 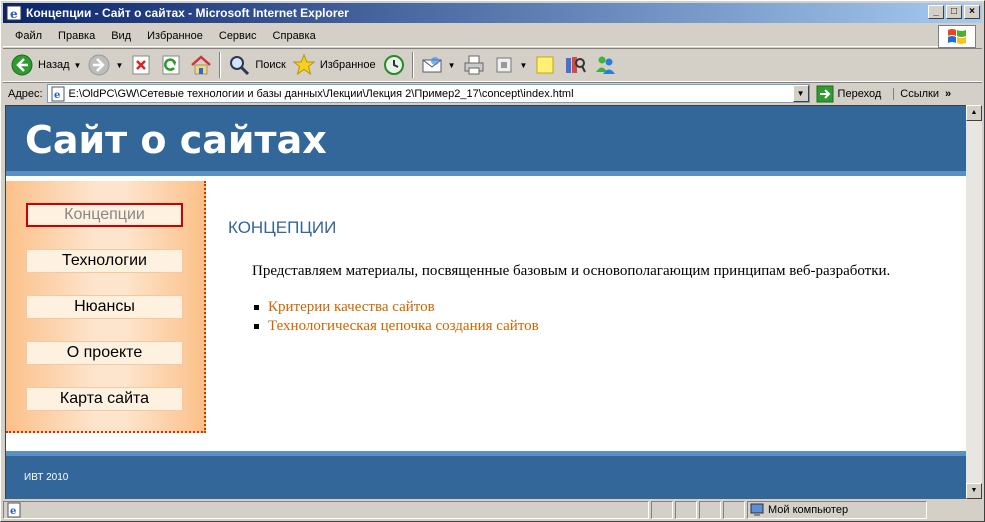 I want to click on edit-page-icon, so click(x=504, y=65).